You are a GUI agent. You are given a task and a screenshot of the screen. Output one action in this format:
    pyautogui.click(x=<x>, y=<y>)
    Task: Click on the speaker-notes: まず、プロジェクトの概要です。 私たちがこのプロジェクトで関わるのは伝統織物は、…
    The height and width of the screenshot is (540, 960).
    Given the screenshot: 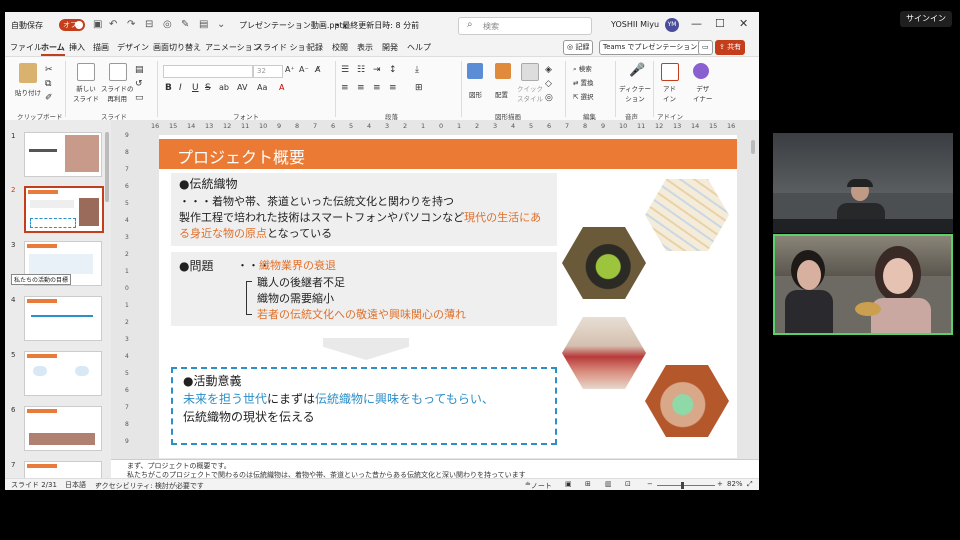 What is the action you would take?
    pyautogui.click(x=435, y=469)
    